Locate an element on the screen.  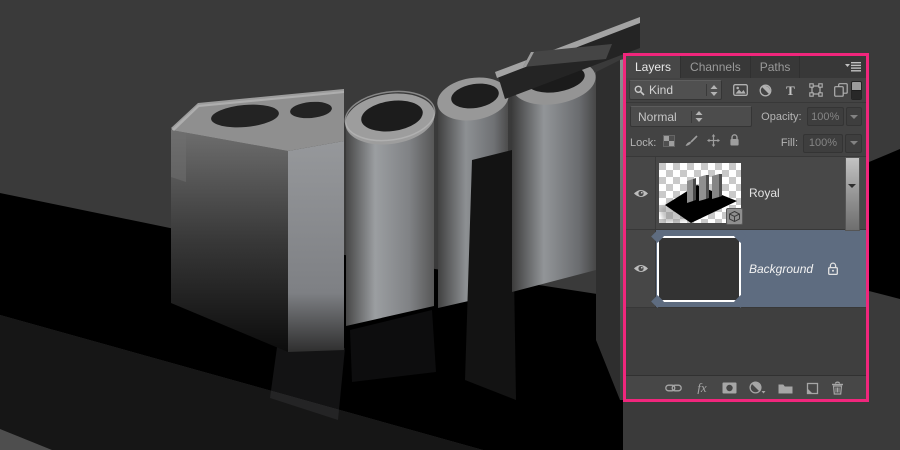
new-layer-icon is located at coordinates (812, 388).